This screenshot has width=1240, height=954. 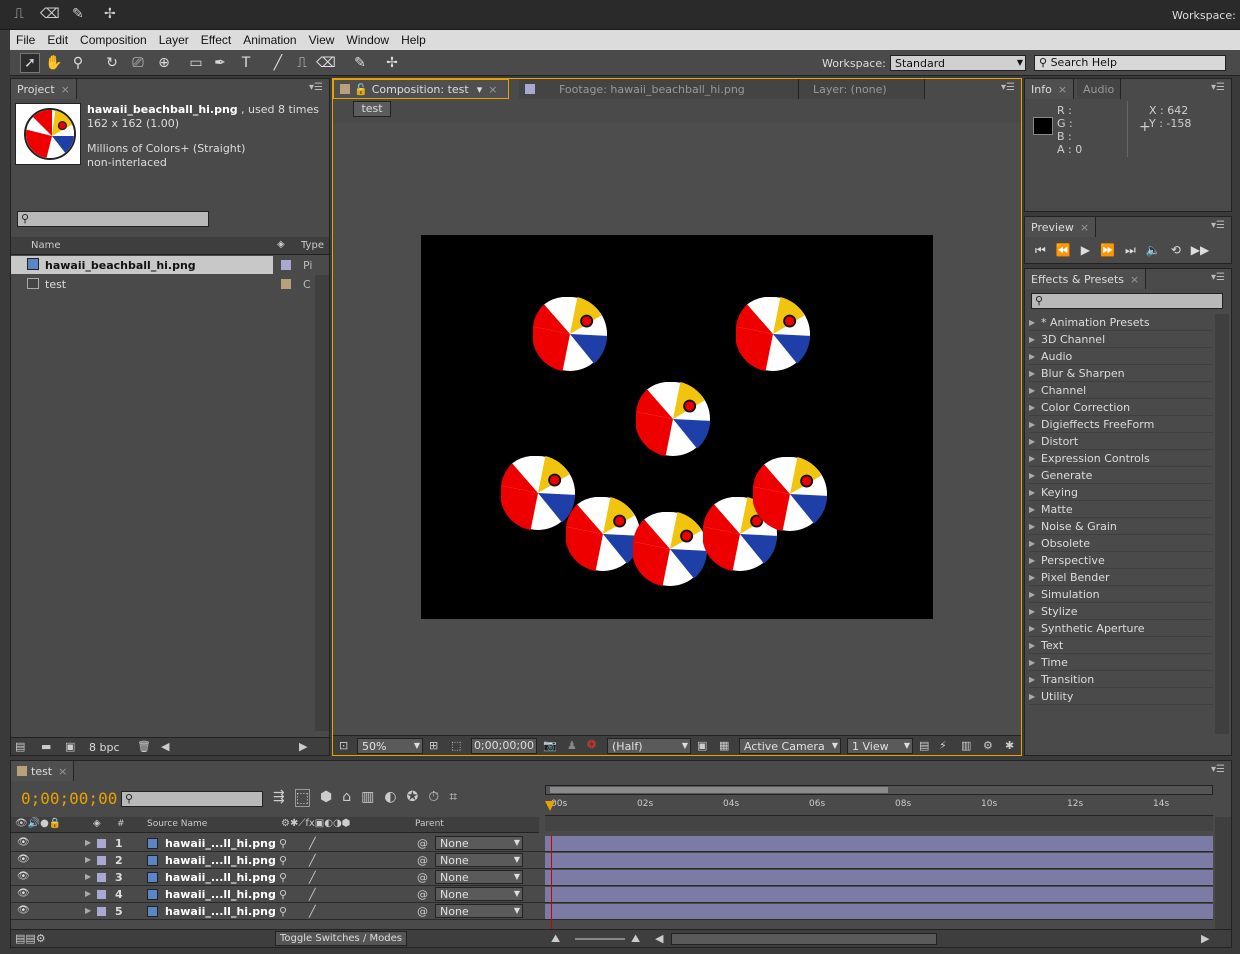 What do you see at coordinates (550, 811) in the screenshot?
I see `current-time-indicator` at bounding box center [550, 811].